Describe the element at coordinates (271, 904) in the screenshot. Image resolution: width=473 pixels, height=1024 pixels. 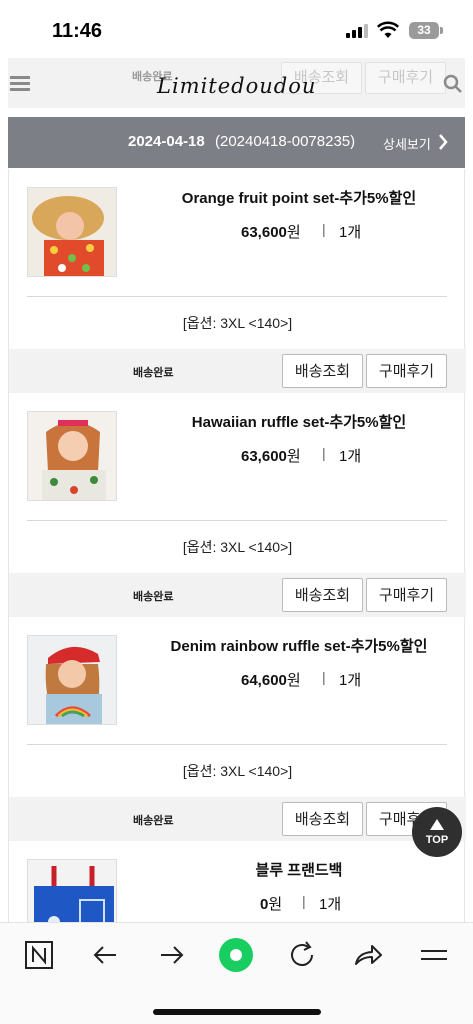
I see `product-price: 0원` at that location.